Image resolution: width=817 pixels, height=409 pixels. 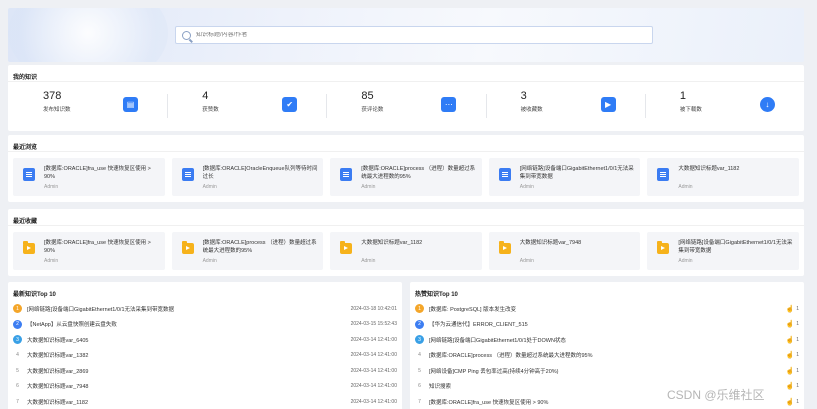 I want to click on document-icon: ▤, so click(x=130, y=104).